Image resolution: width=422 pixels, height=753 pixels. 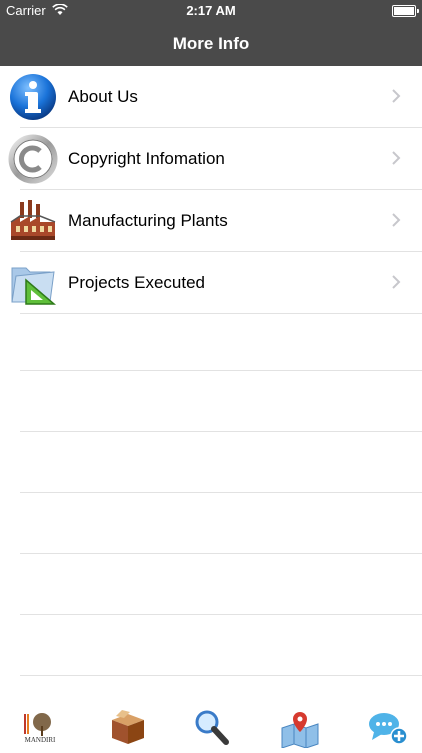 What do you see at coordinates (33, 283) in the screenshot?
I see `folder-triangle-icon` at bounding box center [33, 283].